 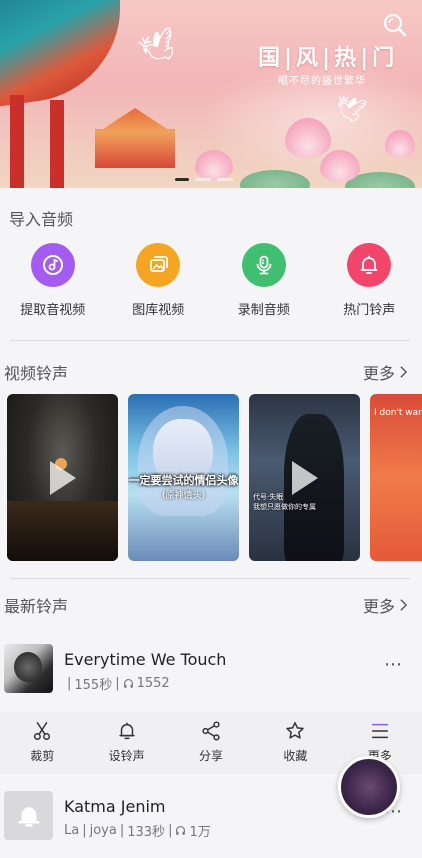 What do you see at coordinates (295, 730) in the screenshot?
I see `star-icon` at bounding box center [295, 730].